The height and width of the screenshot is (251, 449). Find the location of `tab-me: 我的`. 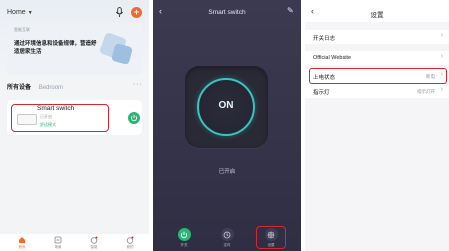

tab-me: 我的 is located at coordinates (130, 243).